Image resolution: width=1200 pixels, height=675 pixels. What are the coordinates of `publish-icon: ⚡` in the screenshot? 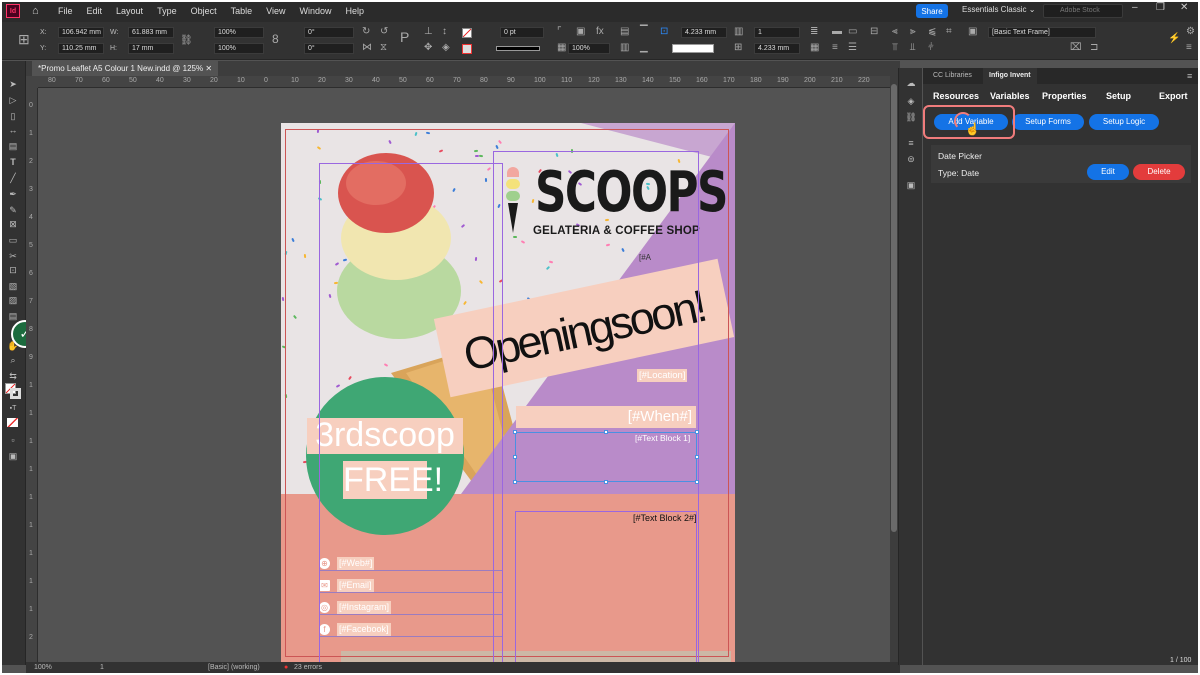 It's located at (1174, 39).